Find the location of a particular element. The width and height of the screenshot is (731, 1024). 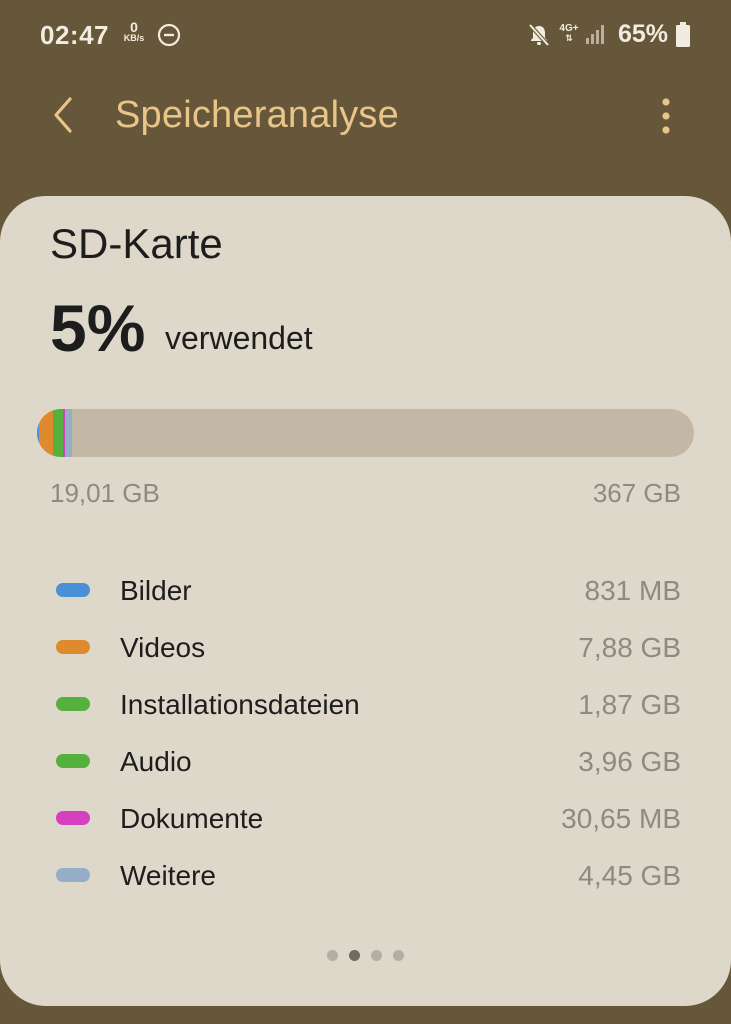

category-label: Bilder is located at coordinates (156, 590).